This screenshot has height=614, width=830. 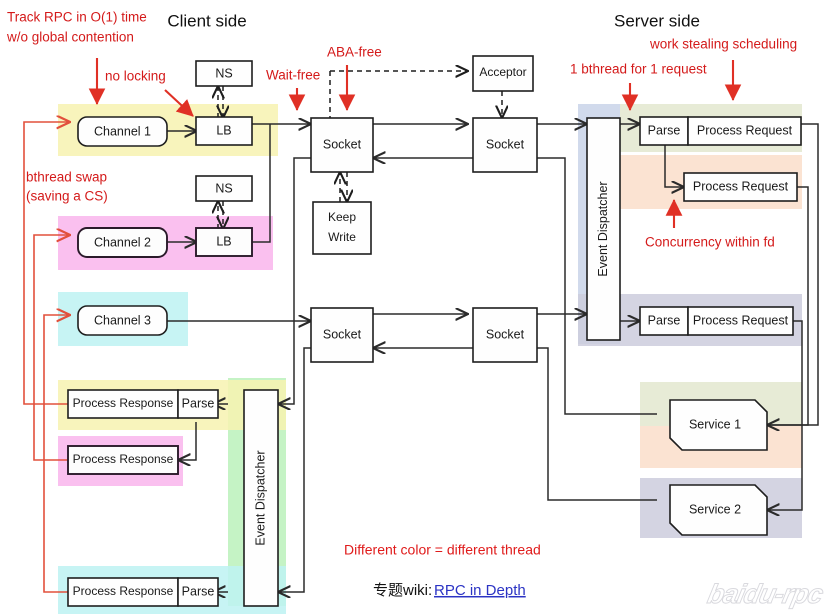 What do you see at coordinates (657, 20) in the screenshot?
I see `server-side-heading: Server side` at bounding box center [657, 20].